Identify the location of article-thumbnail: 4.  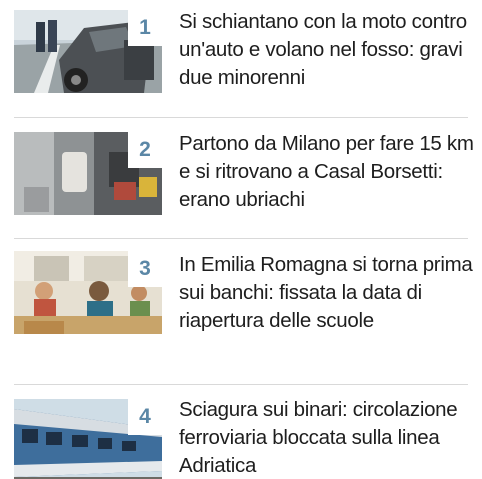
(88, 439).